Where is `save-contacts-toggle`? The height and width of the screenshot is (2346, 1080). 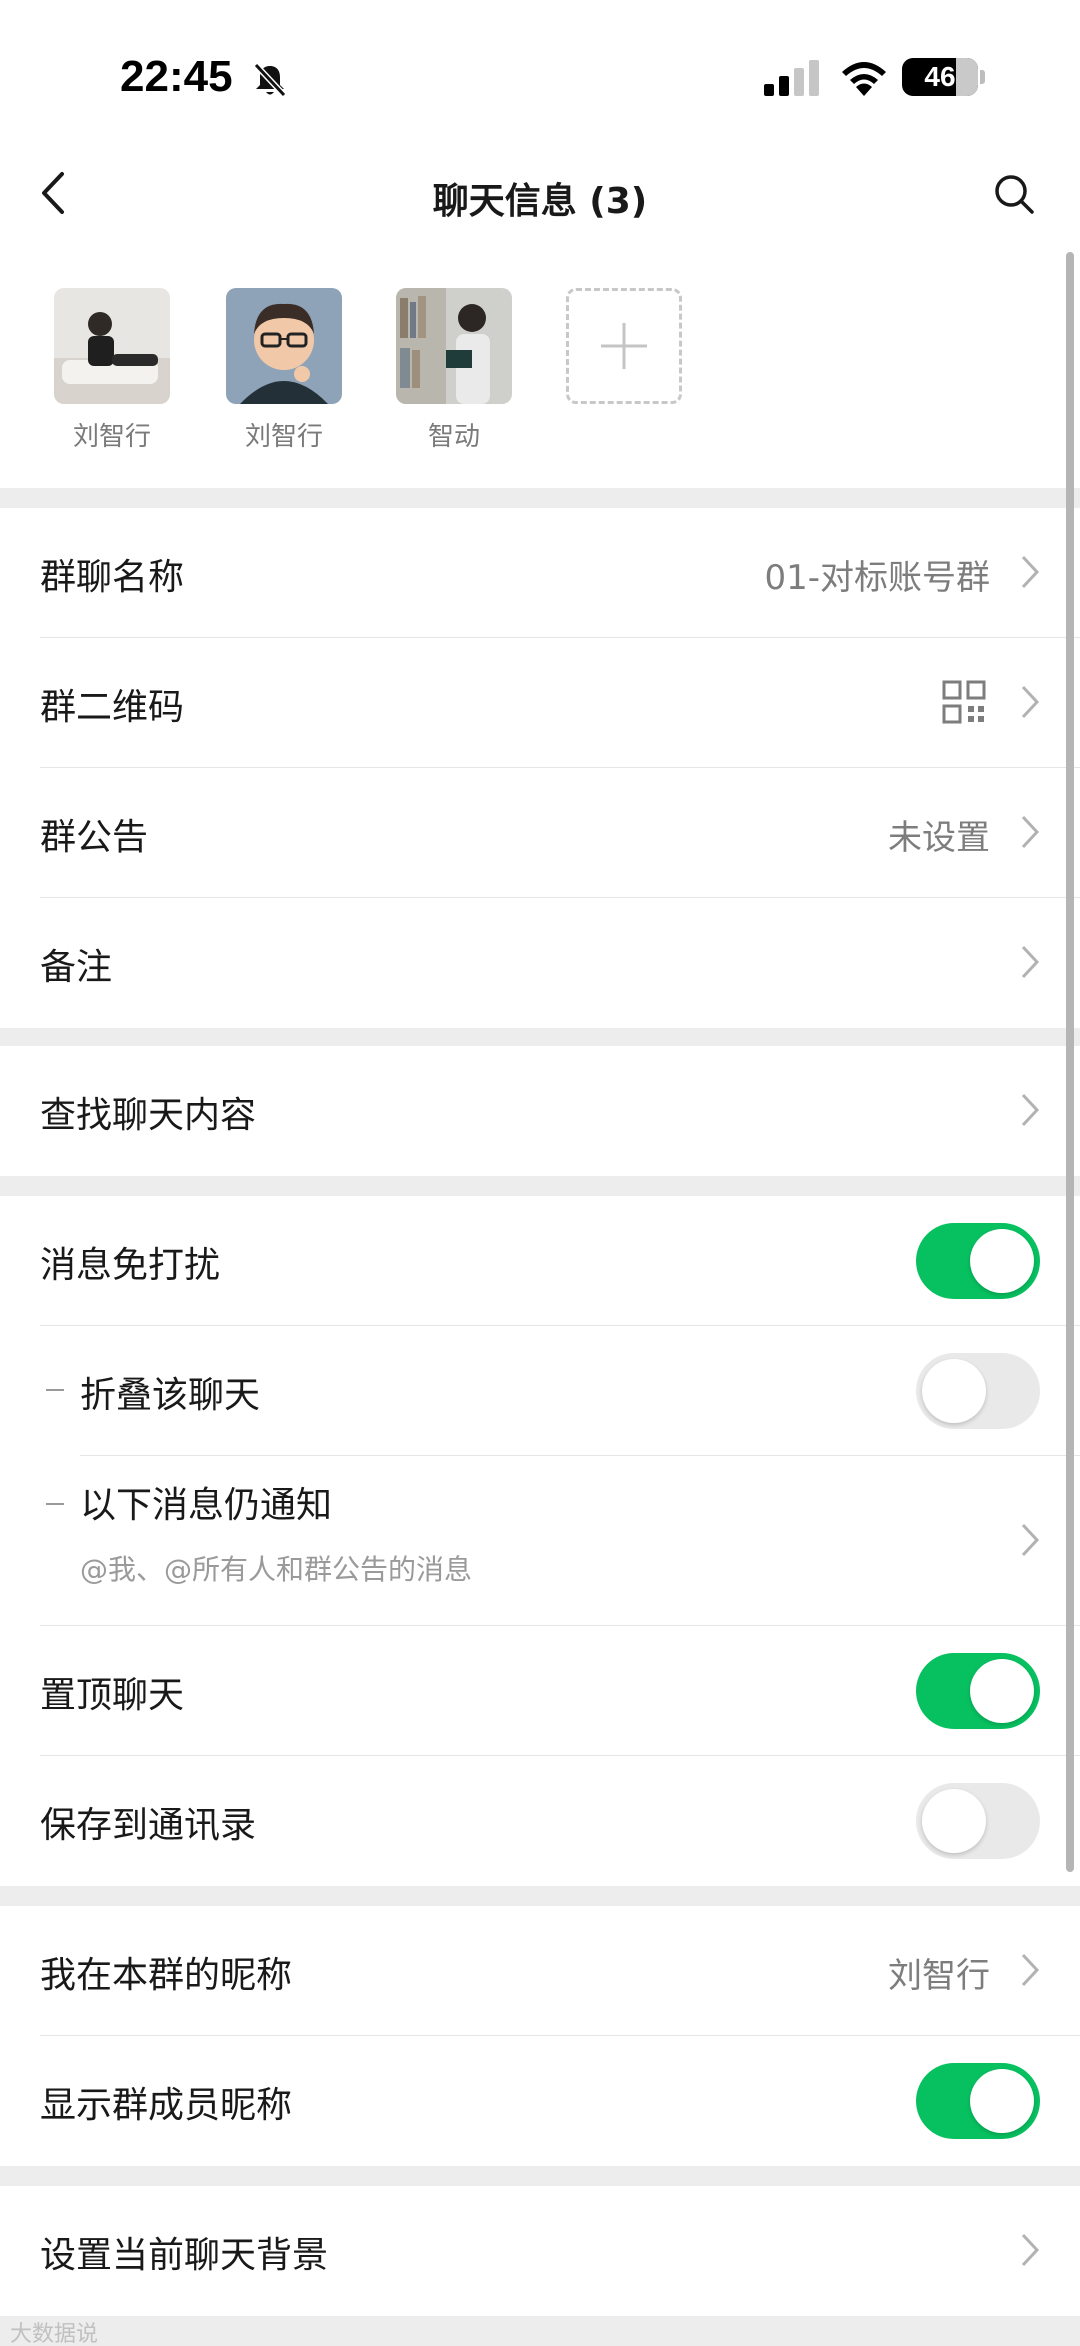
save-contacts-toggle is located at coordinates (978, 1821).